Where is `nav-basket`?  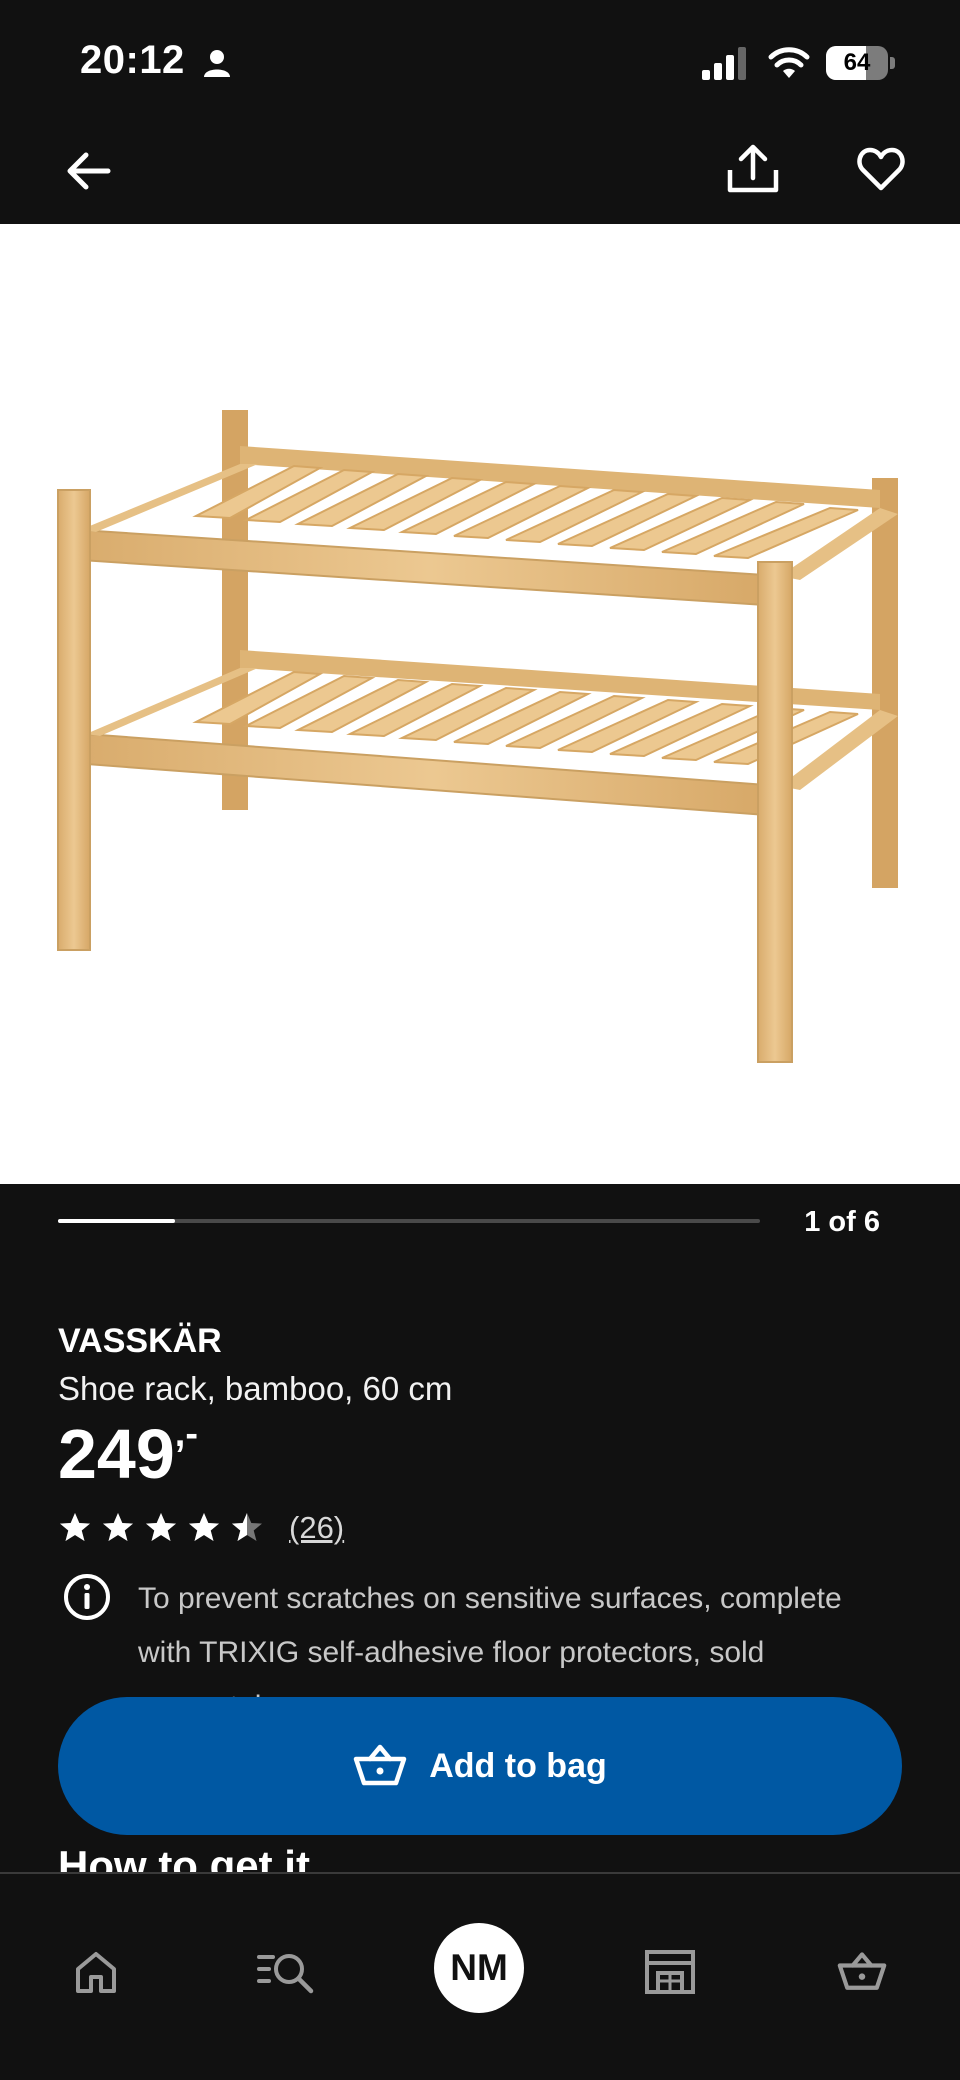
nav-basket is located at coordinates (862, 1972).